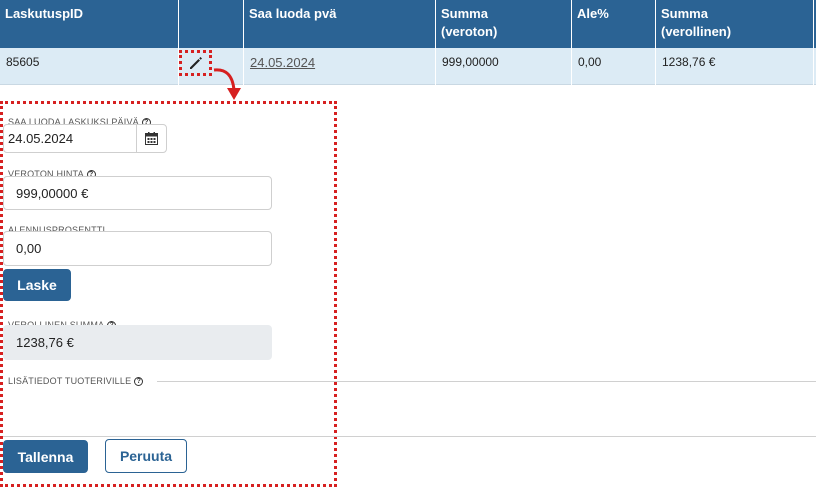 This screenshot has height=489, width=816. I want to click on gross-sum-output: 1238,76 €, so click(137, 342).